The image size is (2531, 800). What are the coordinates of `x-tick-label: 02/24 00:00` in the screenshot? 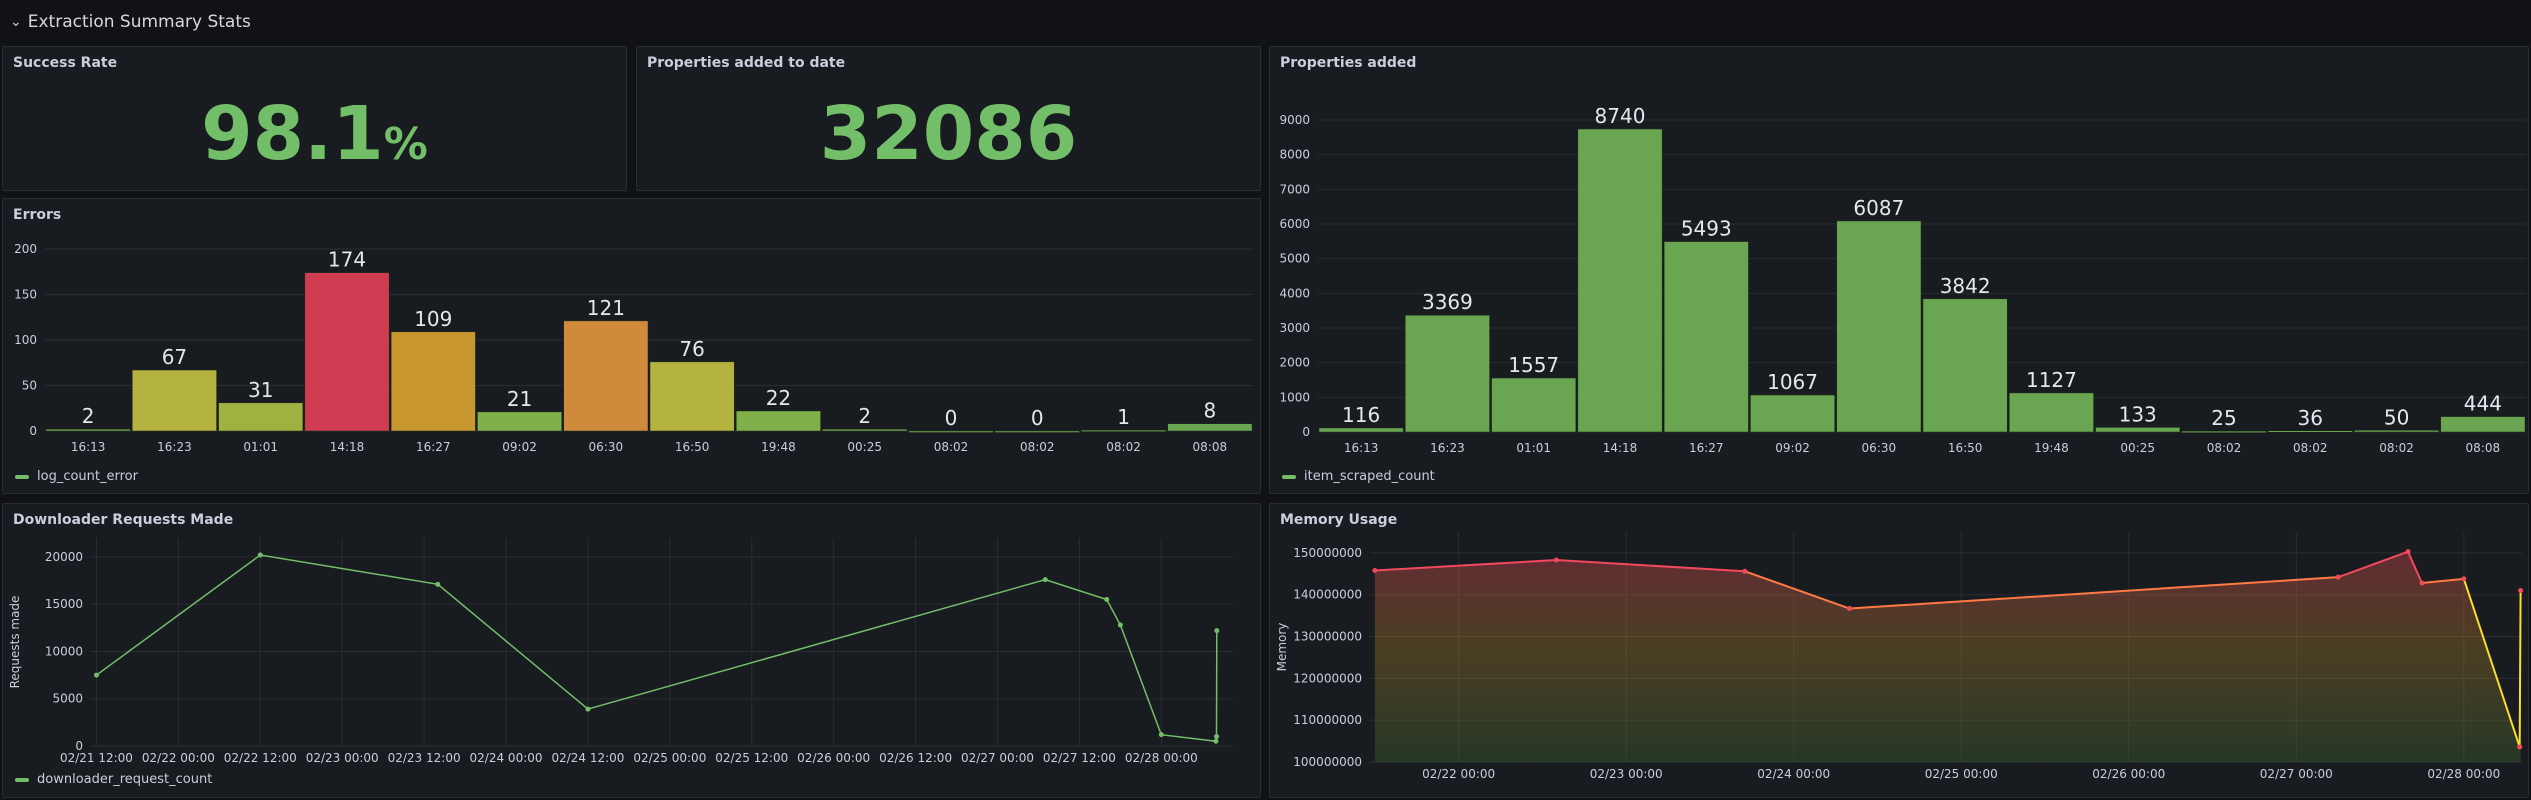 It's located at (1793, 774).